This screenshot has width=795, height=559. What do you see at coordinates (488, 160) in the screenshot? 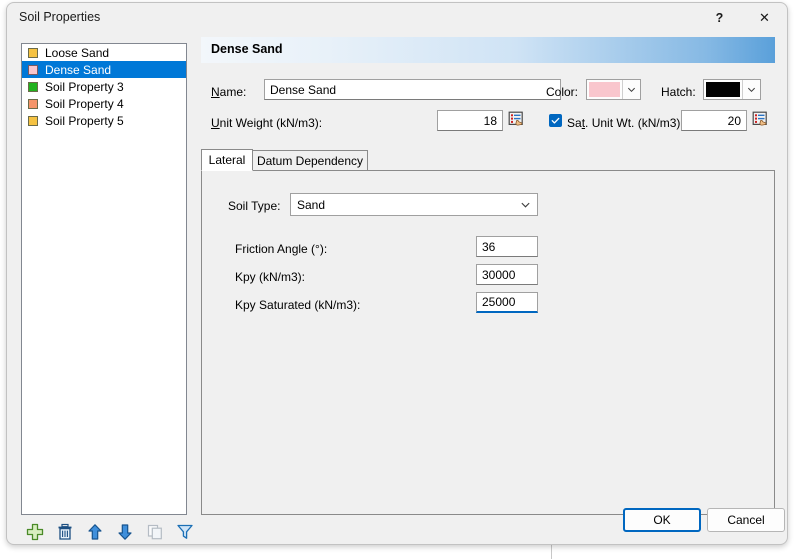
I see `tab-strip: Lateral Datum Dependency` at bounding box center [488, 160].